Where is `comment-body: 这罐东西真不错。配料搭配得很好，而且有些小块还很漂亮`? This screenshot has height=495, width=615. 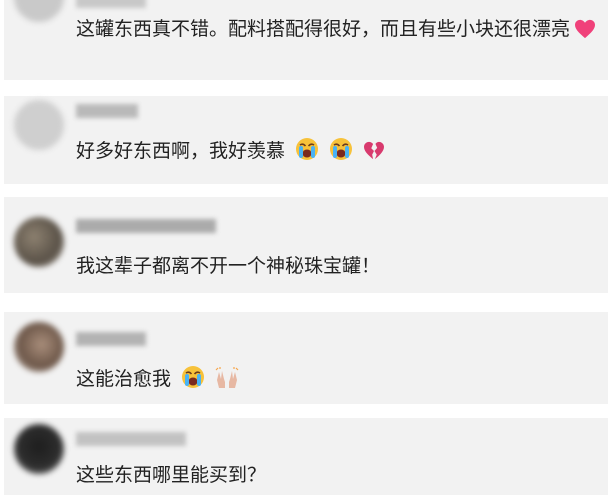
comment-body: 这罐东西真不错。配料搭配得很好，而且有些小块还很漂亮 is located at coordinates (336, 31).